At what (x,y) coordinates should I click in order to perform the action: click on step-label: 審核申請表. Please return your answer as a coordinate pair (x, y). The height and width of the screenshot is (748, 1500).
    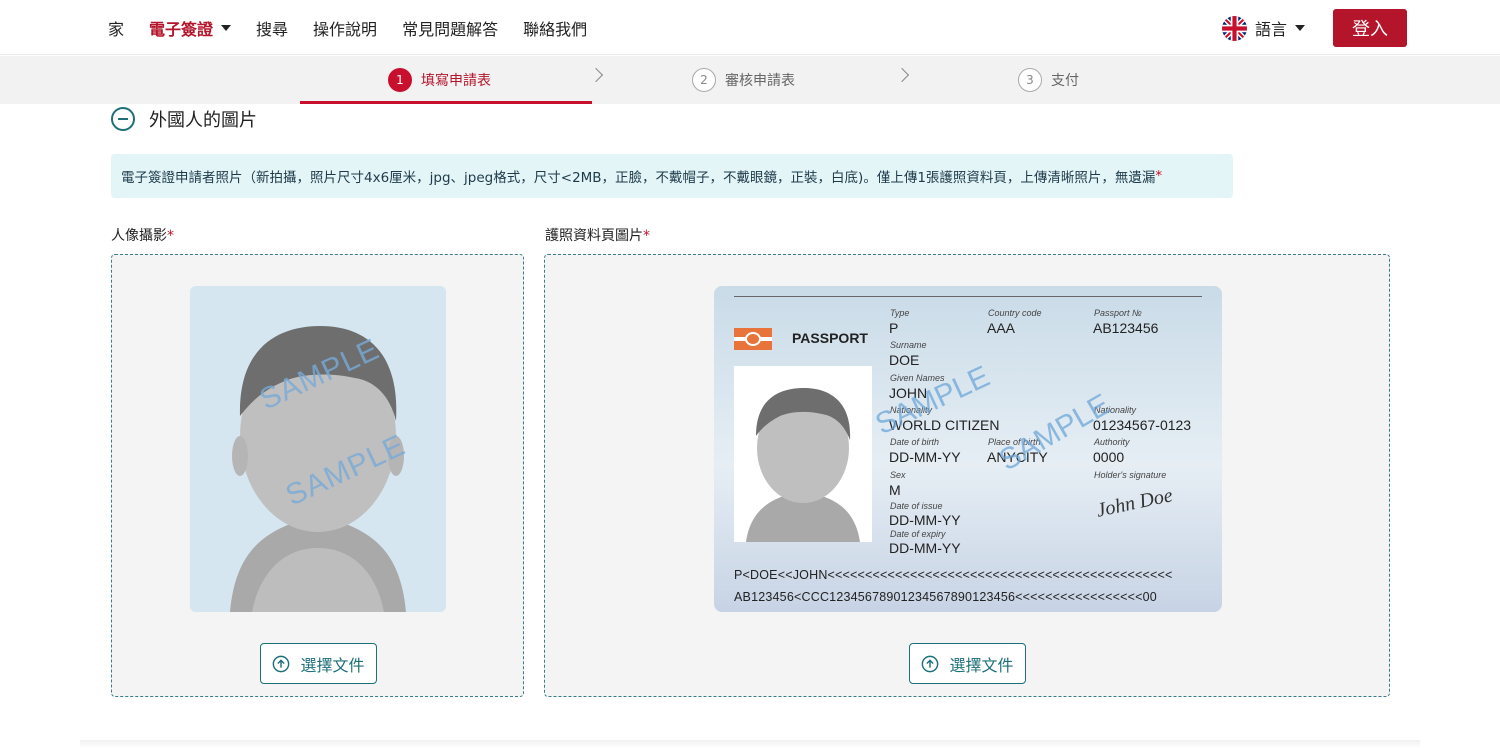
    Looking at the image, I should click on (760, 81).